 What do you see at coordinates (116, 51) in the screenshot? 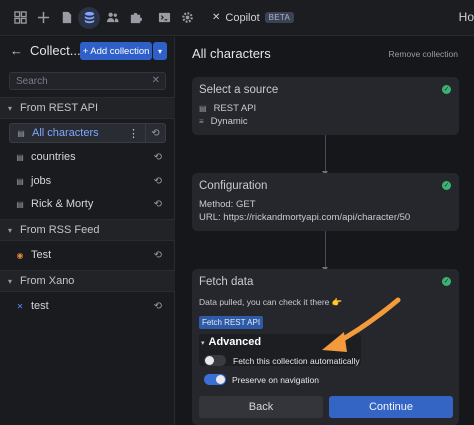
I see `add-collection-button: + Add collection` at bounding box center [116, 51].